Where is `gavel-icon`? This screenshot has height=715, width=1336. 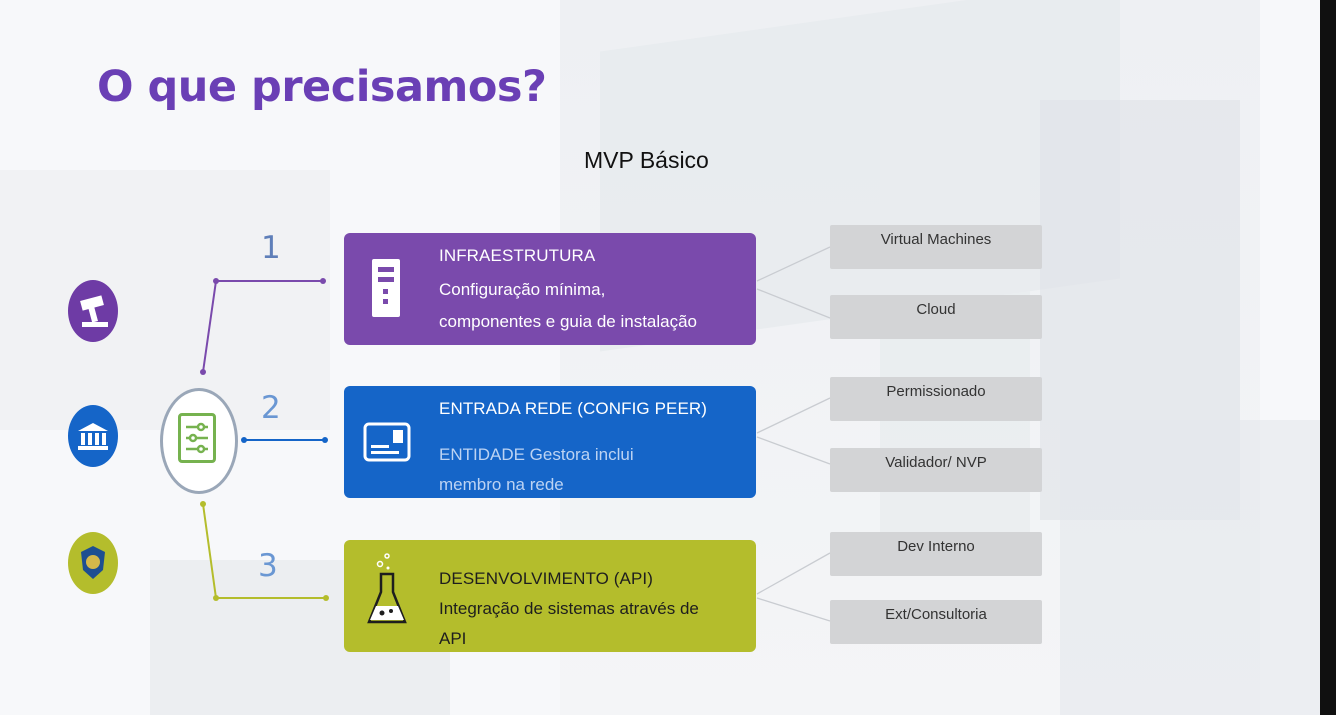 gavel-icon is located at coordinates (93, 311).